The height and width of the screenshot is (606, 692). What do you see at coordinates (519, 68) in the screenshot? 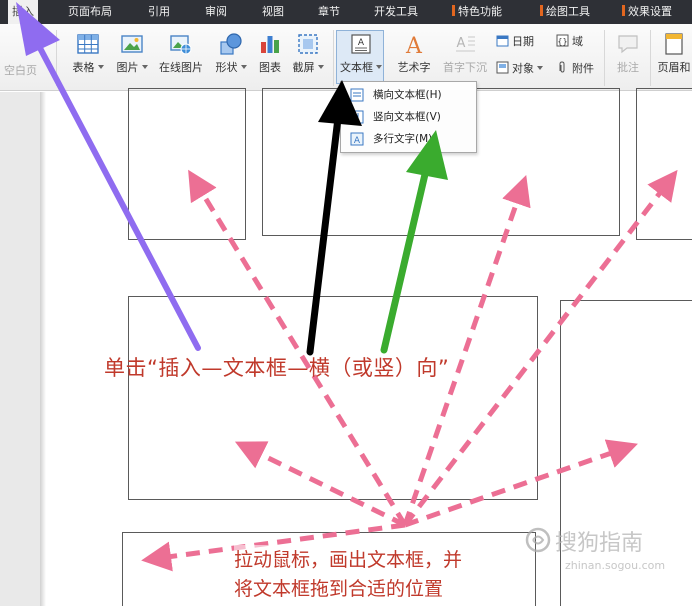
I see `object-button: 对象` at bounding box center [519, 68].